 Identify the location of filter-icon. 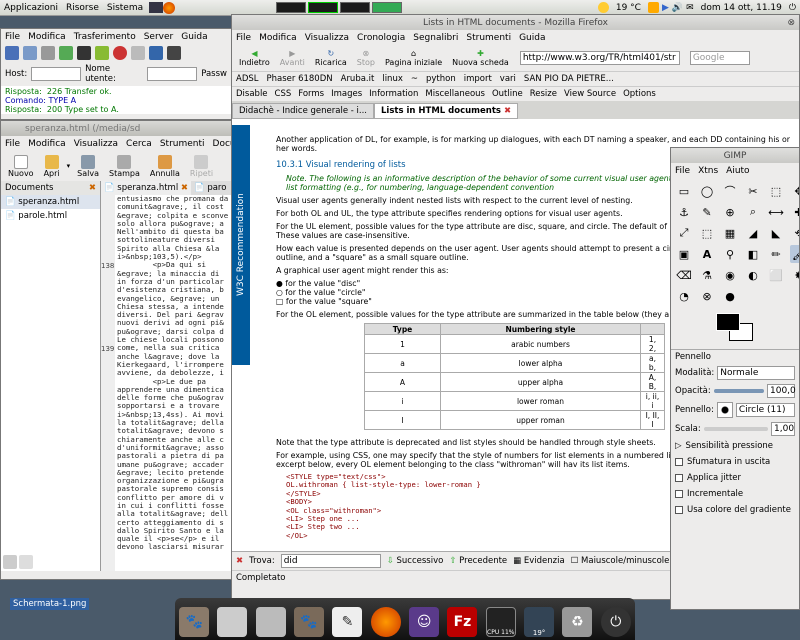
(174, 53).